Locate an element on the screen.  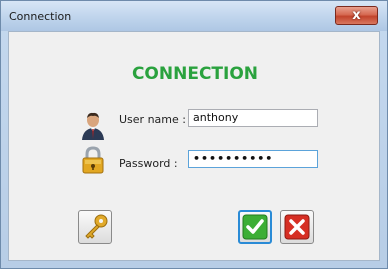
password-label: Password : is located at coordinates (148, 163).